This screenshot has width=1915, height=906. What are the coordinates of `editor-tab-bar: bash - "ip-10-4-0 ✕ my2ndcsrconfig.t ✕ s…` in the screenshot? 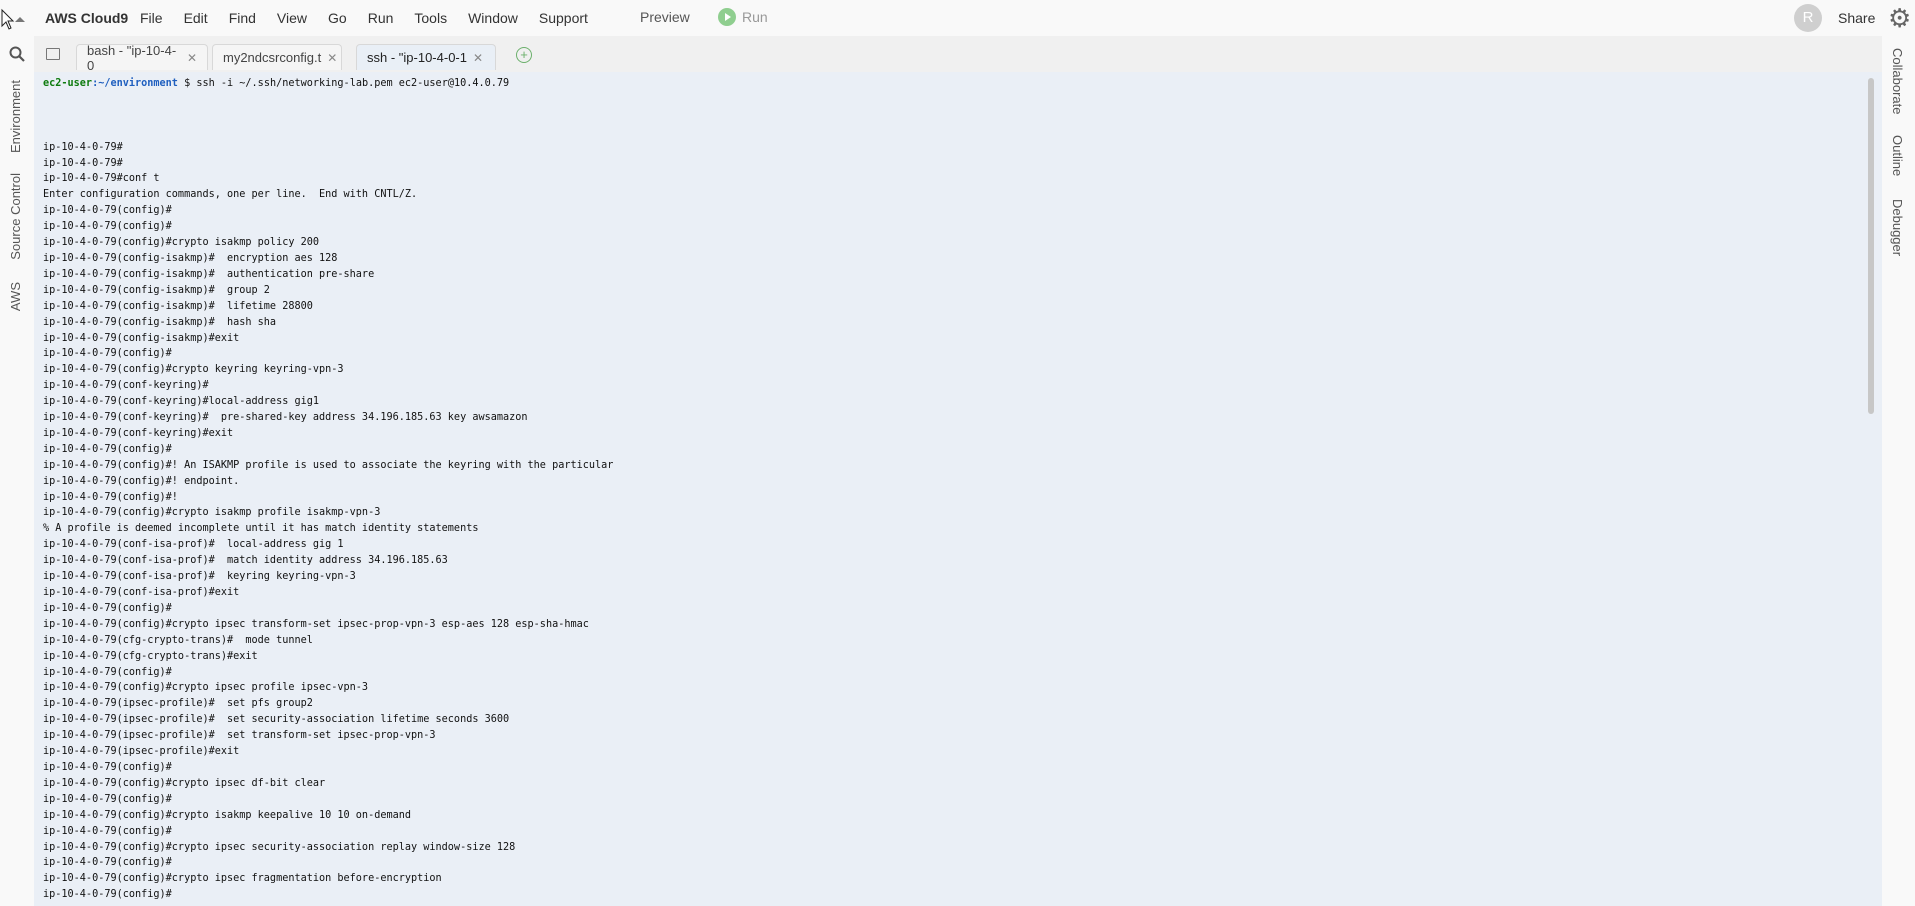 It's located at (958, 54).